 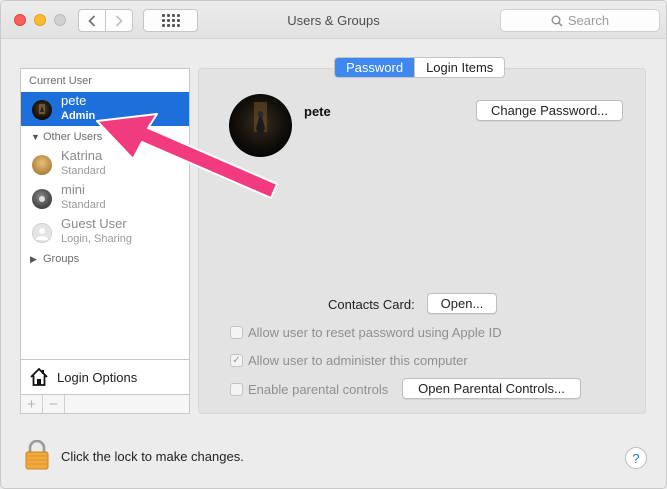 I want to click on help-icon: ?, so click(x=636, y=458).